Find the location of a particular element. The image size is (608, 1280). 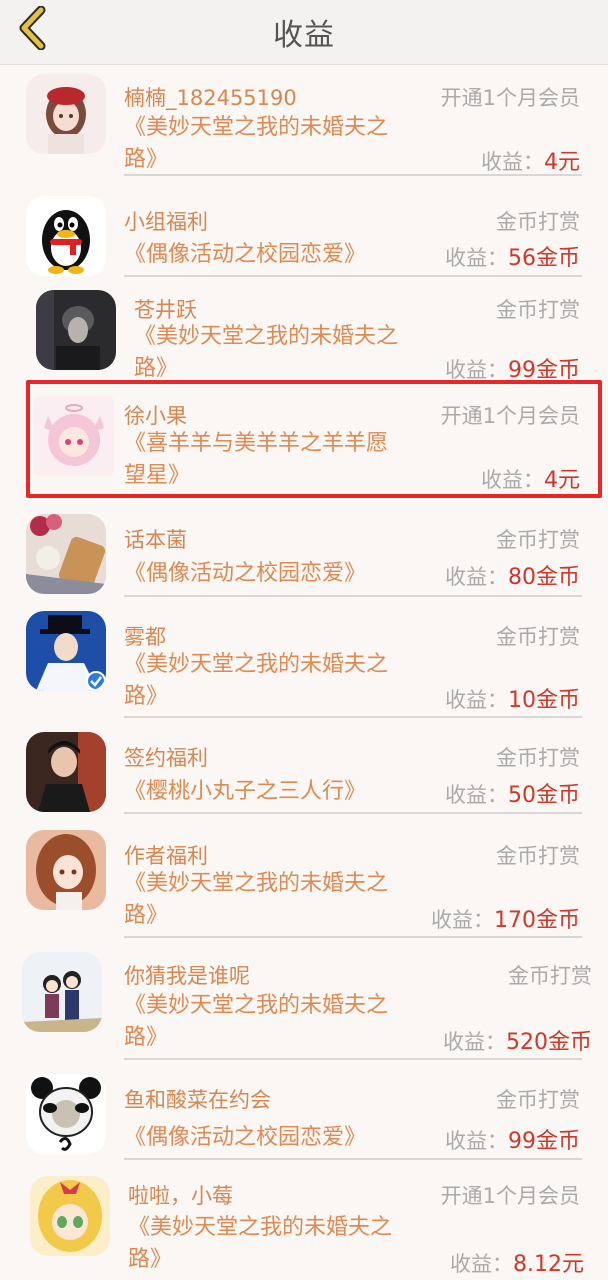

earnings: 收益：99金币 is located at coordinates (512, 1139).